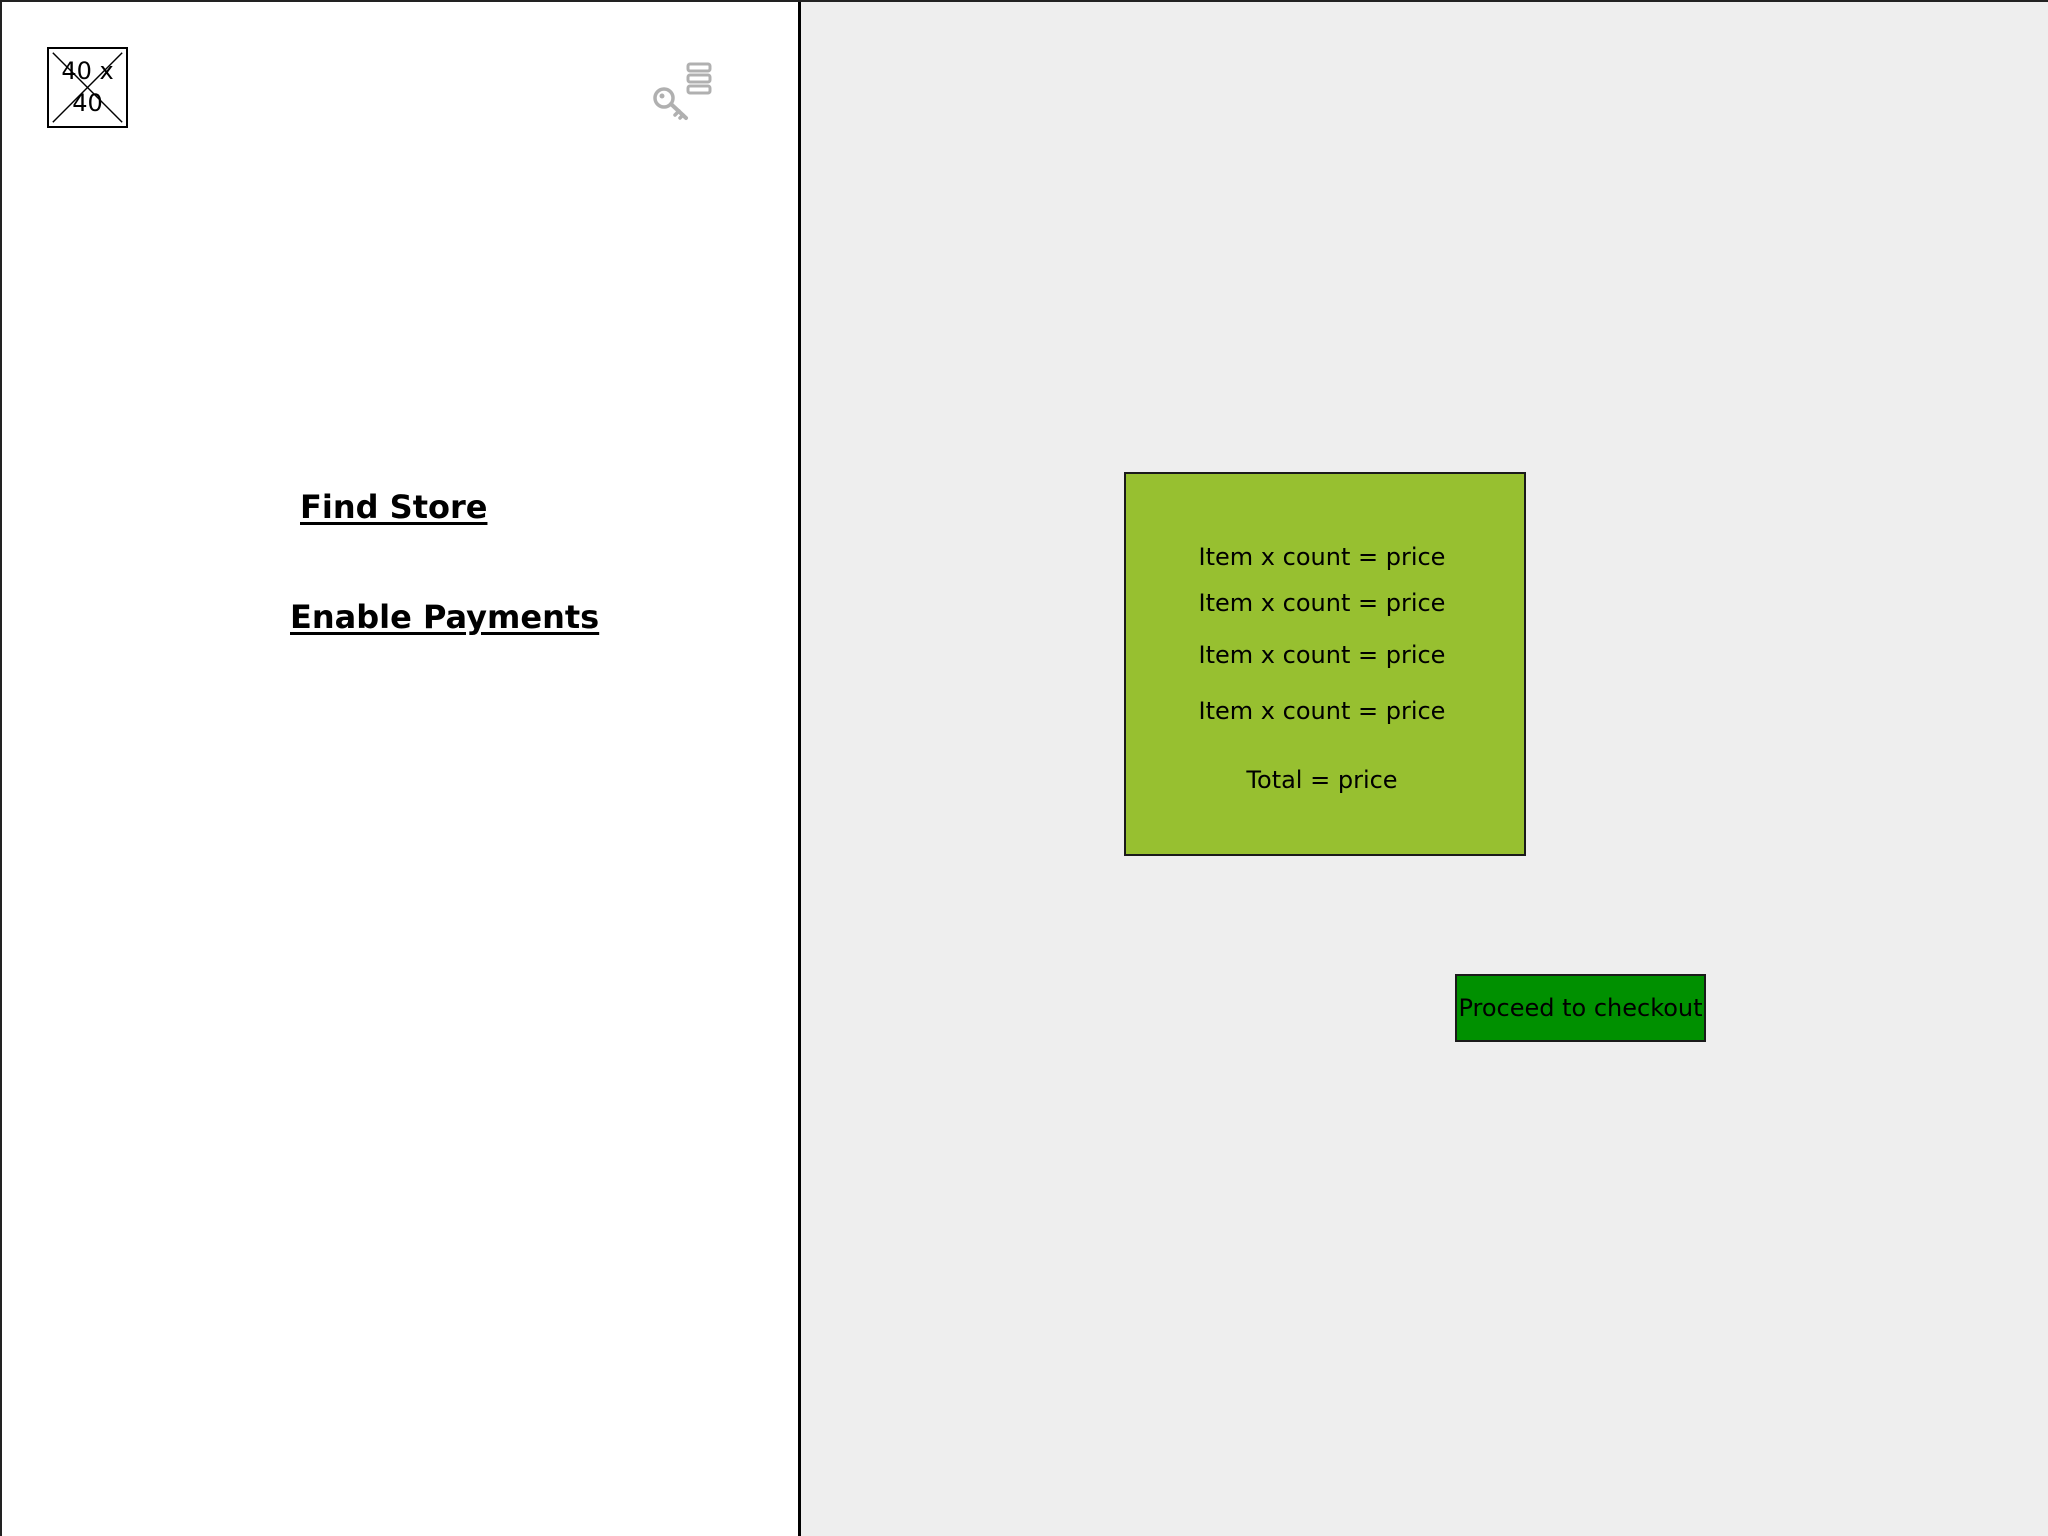 This screenshot has height=1536, width=2048. Describe the element at coordinates (1322, 780) in the screenshot. I see `order-total: Total = price` at that location.